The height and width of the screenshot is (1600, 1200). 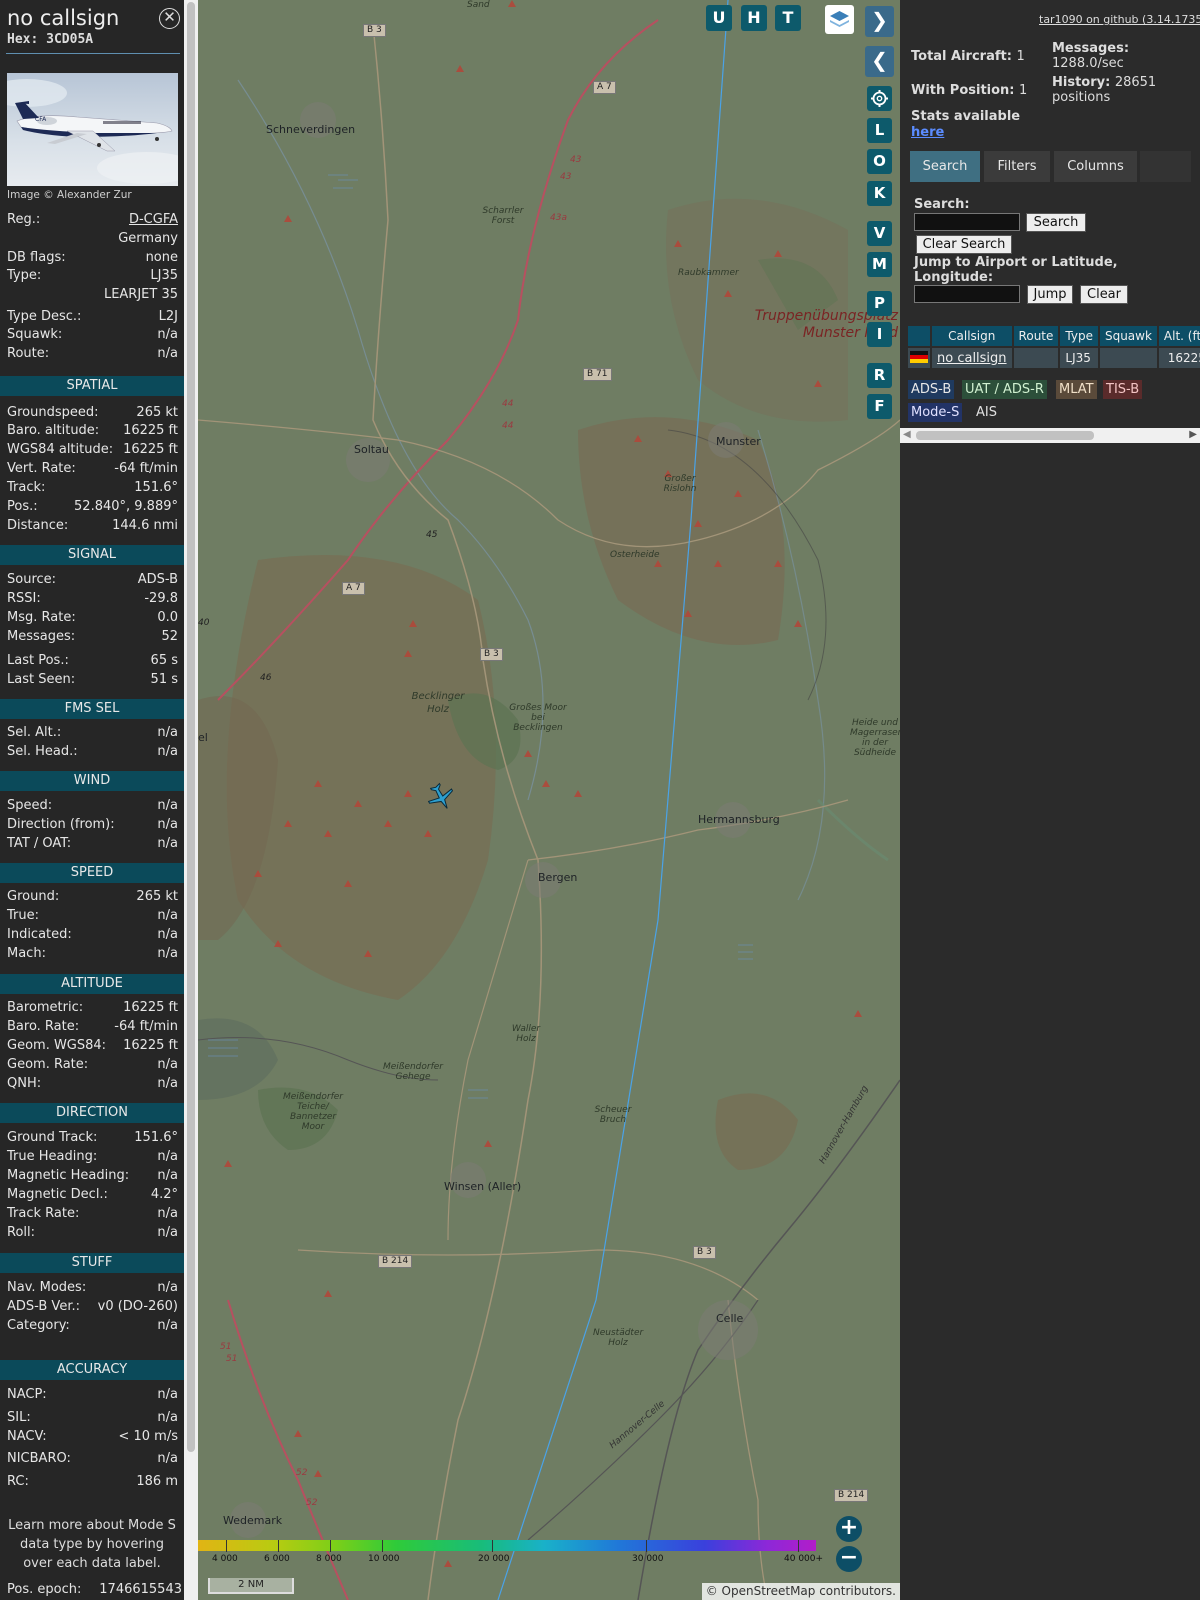 I want to click on road-number: 44, so click(x=508, y=426).